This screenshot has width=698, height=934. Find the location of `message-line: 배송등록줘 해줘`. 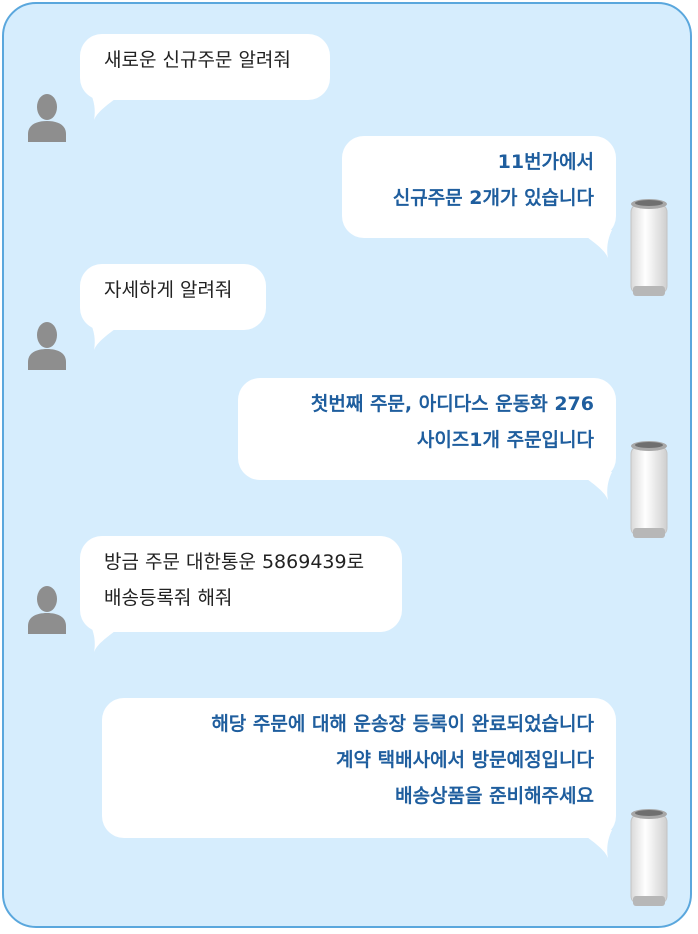

message-line: 배송등록줘 해줘 is located at coordinates (168, 598).